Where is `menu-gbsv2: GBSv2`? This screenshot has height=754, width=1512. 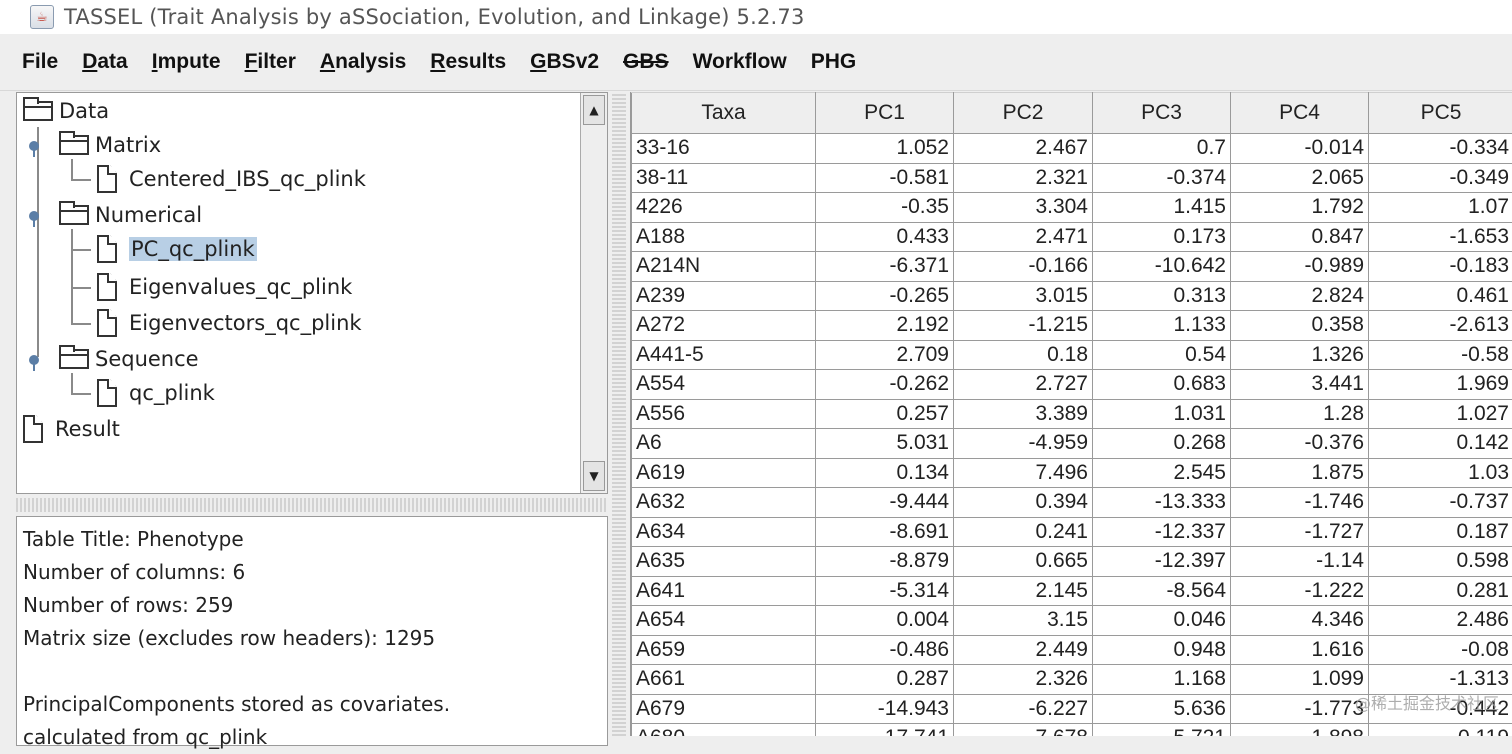 menu-gbsv2: GBSv2 is located at coordinates (564, 62).